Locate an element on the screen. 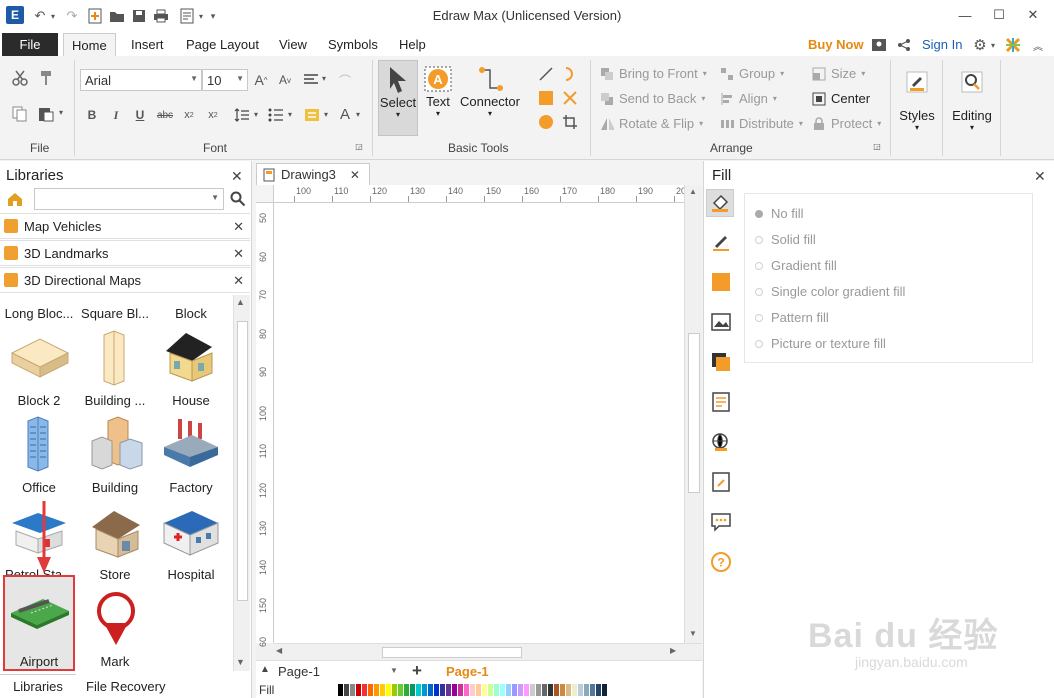 The width and height of the screenshot is (1054, 698). connector-tool-button: Connector ▾ is located at coordinates (490, 98).